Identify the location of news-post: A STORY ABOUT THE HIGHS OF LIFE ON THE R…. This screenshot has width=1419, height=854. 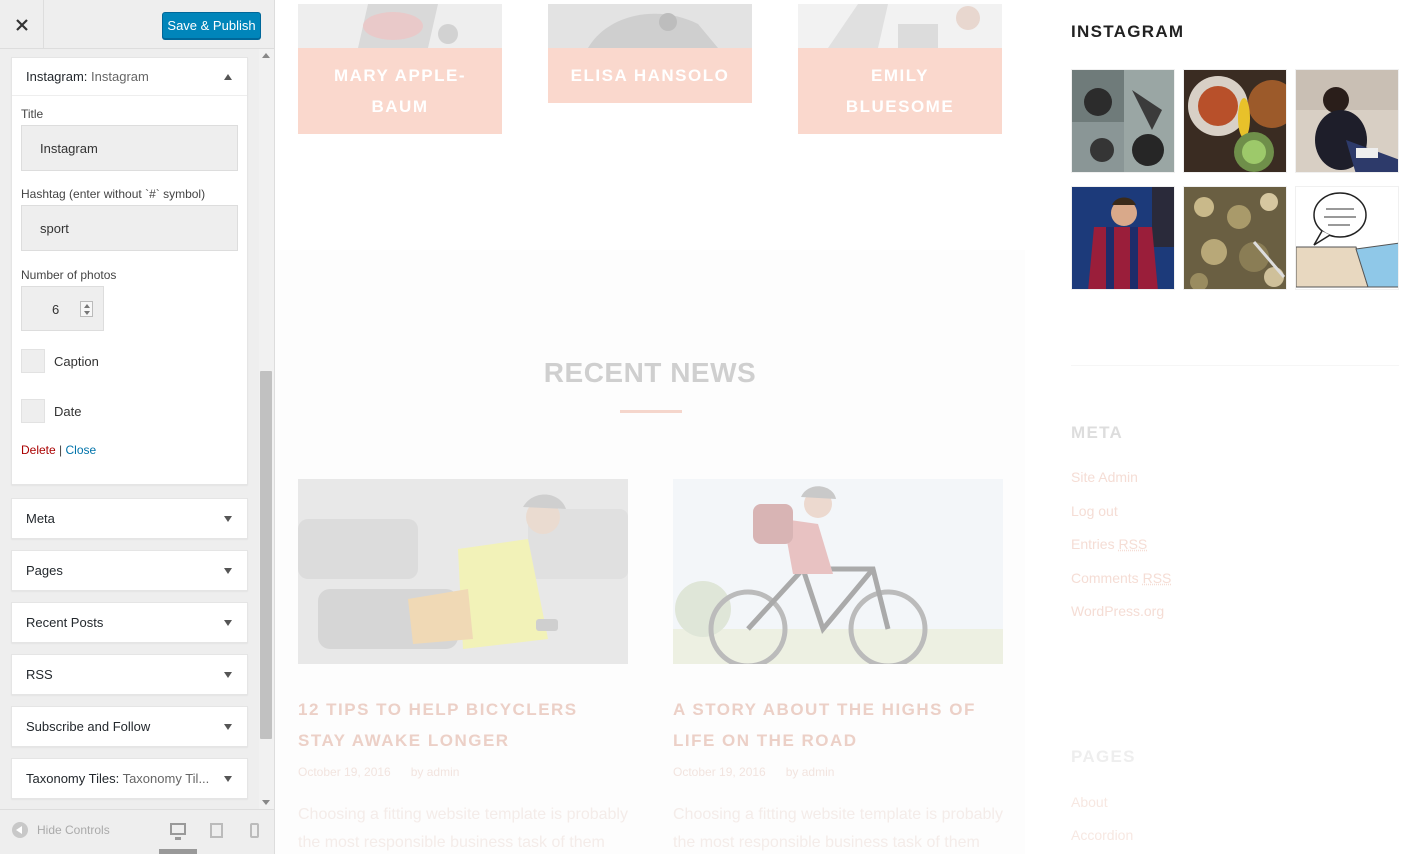
(838, 666).